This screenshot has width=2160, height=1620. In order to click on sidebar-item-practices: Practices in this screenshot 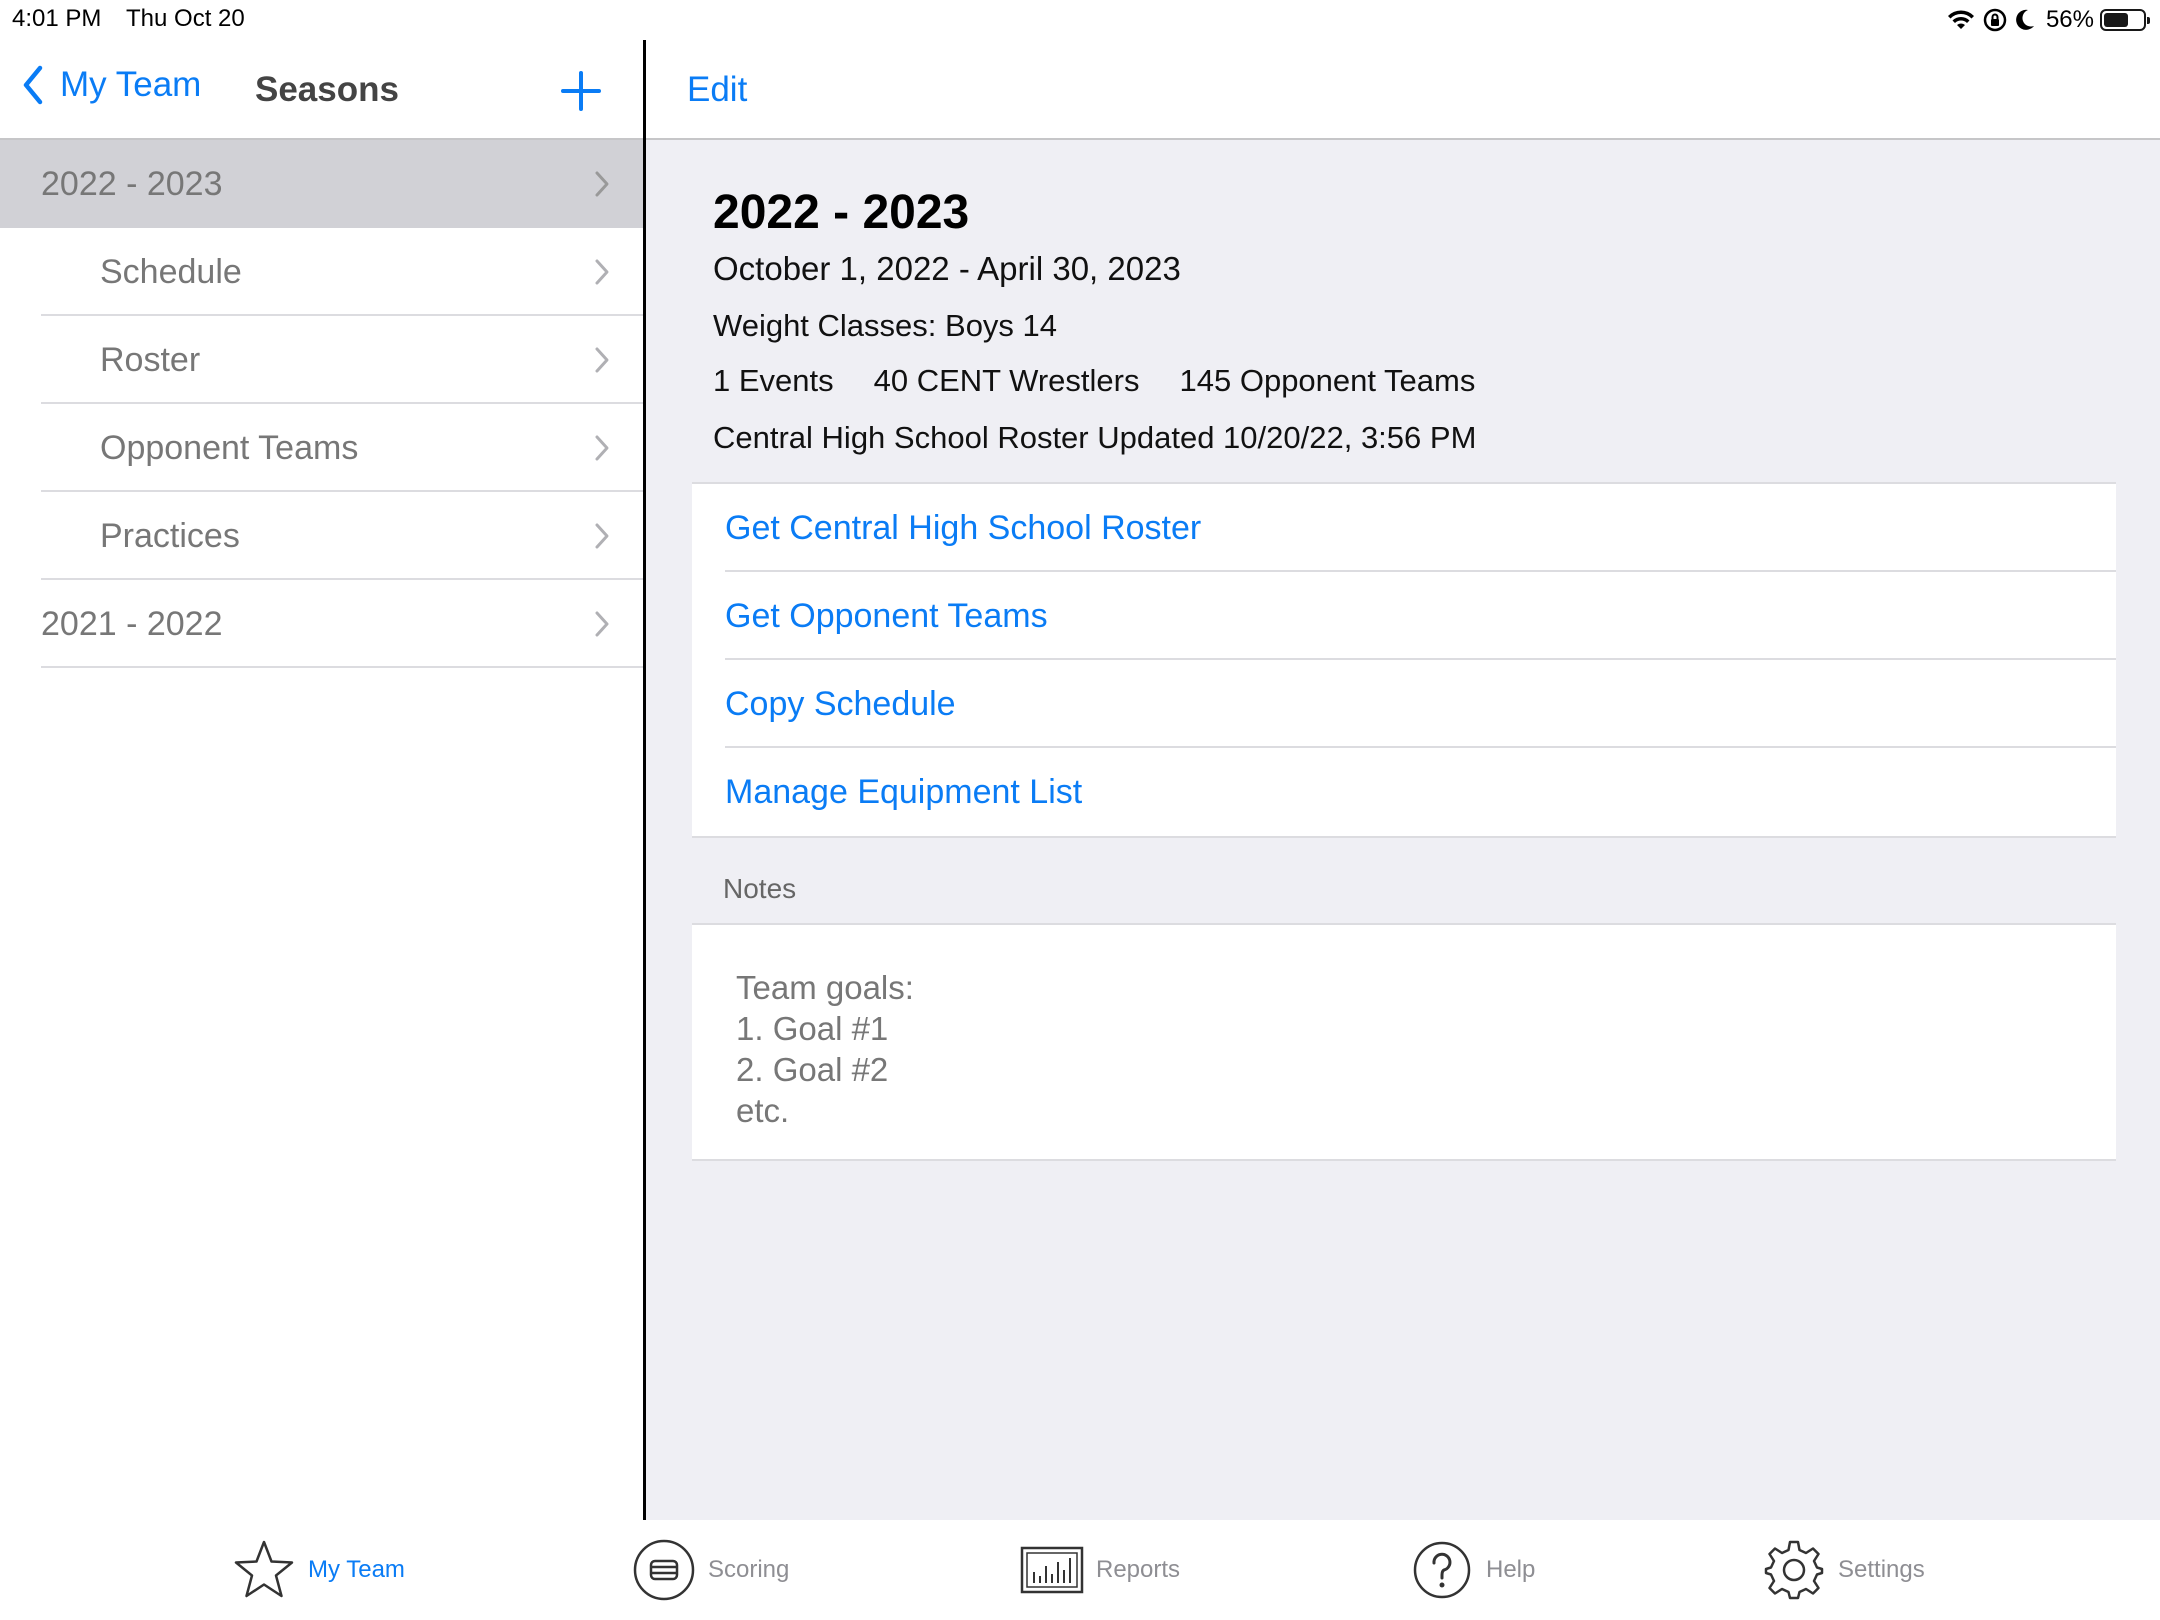, I will do `click(321, 536)`.